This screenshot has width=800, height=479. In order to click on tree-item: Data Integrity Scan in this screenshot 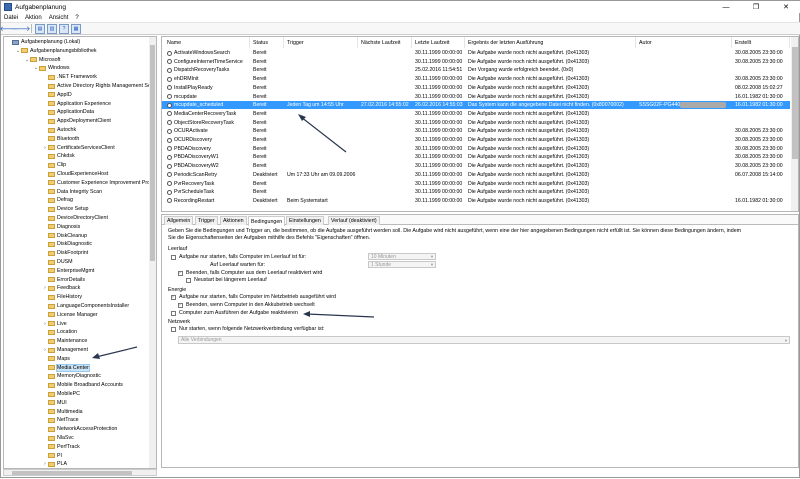, I will do `click(72, 192)`.